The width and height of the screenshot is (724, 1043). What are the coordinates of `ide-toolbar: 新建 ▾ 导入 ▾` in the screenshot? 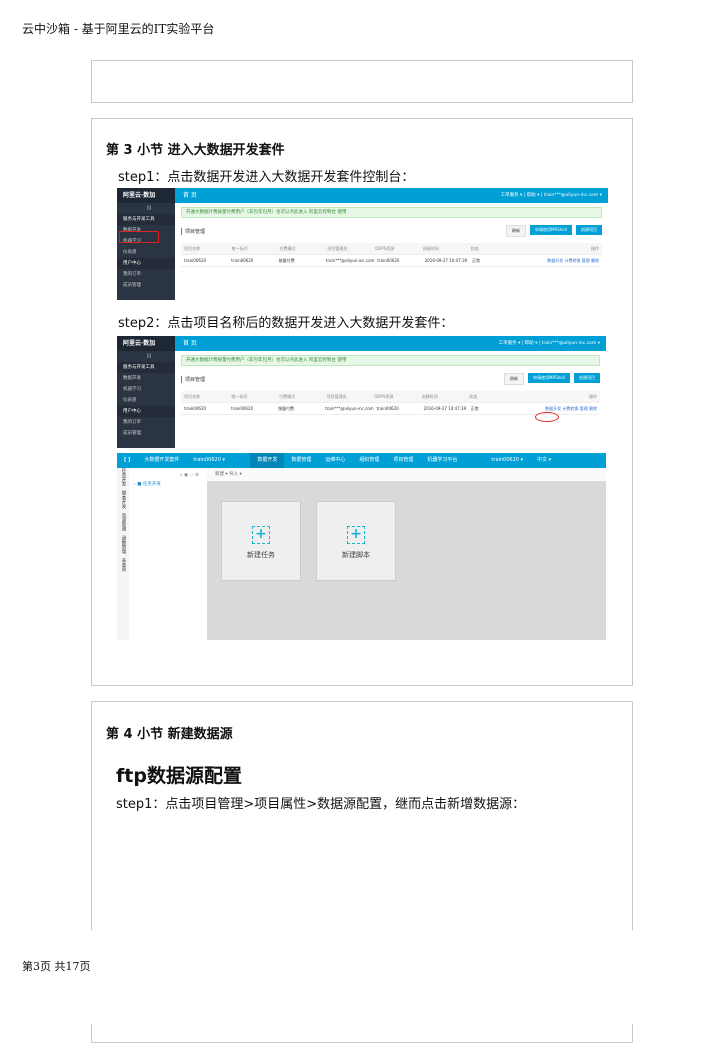 It's located at (406, 474).